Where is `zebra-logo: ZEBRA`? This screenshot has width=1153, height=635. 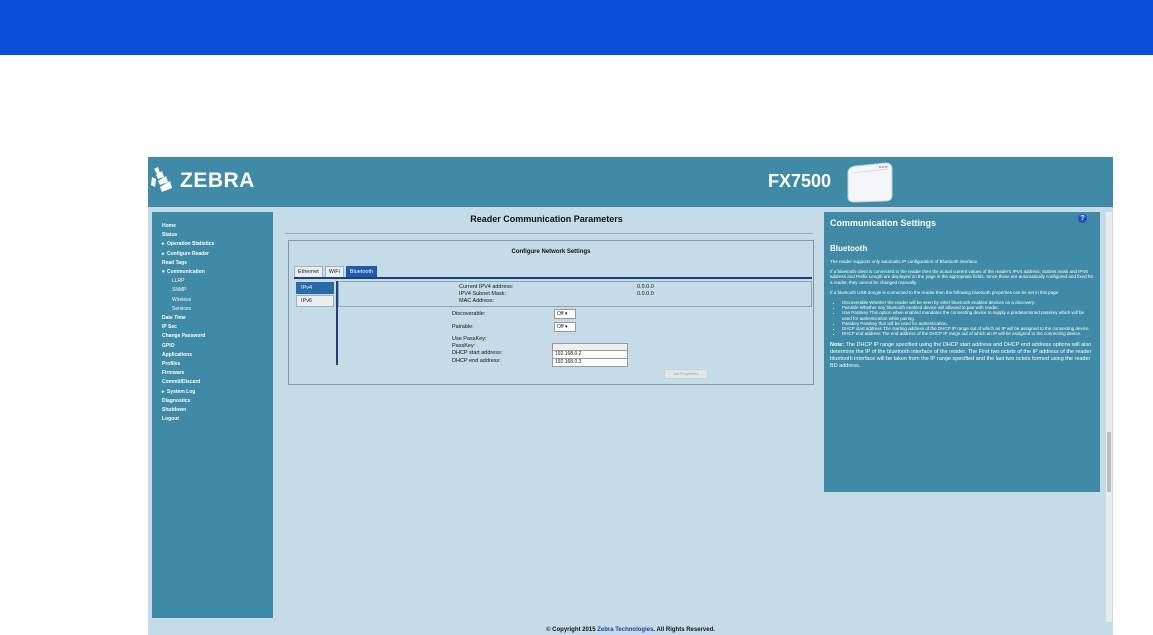 zebra-logo: ZEBRA is located at coordinates (201, 181).